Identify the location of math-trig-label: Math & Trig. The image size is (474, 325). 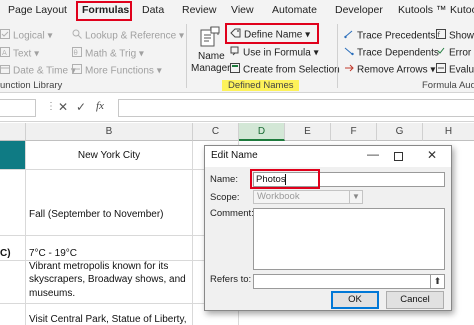
(111, 54).